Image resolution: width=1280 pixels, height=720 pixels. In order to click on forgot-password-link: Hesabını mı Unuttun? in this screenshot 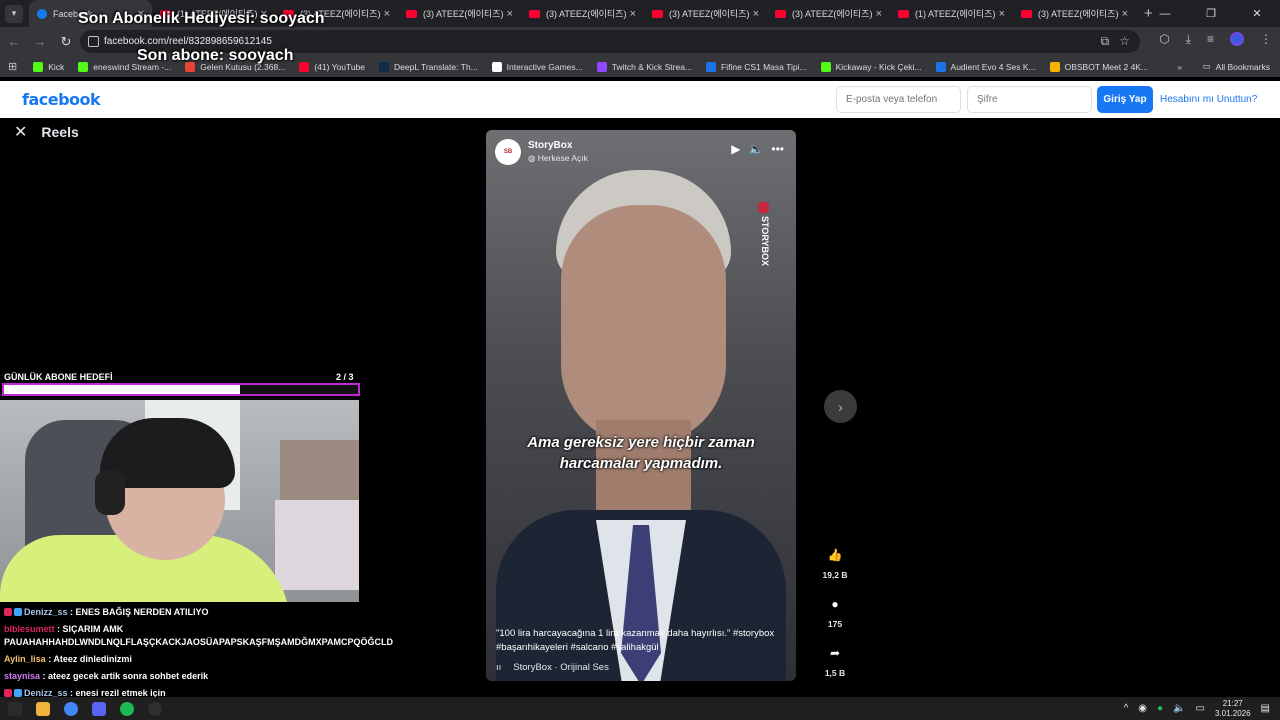, I will do `click(1208, 99)`.